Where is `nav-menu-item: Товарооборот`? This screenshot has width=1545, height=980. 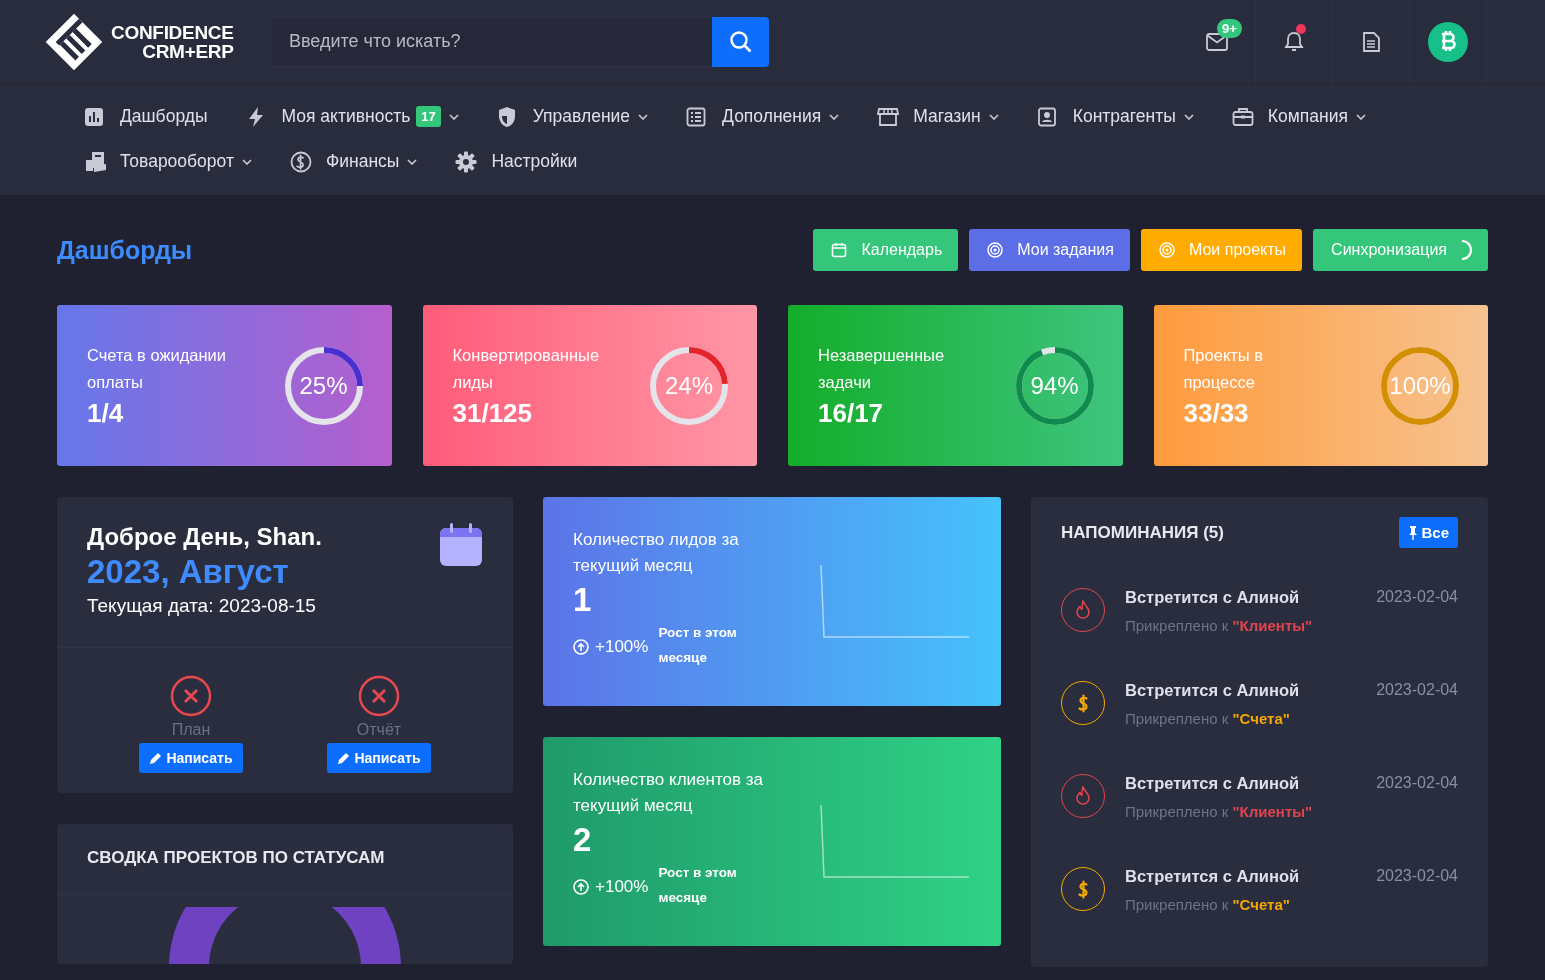
nav-menu-item: Товарооборот is located at coordinates (168, 161).